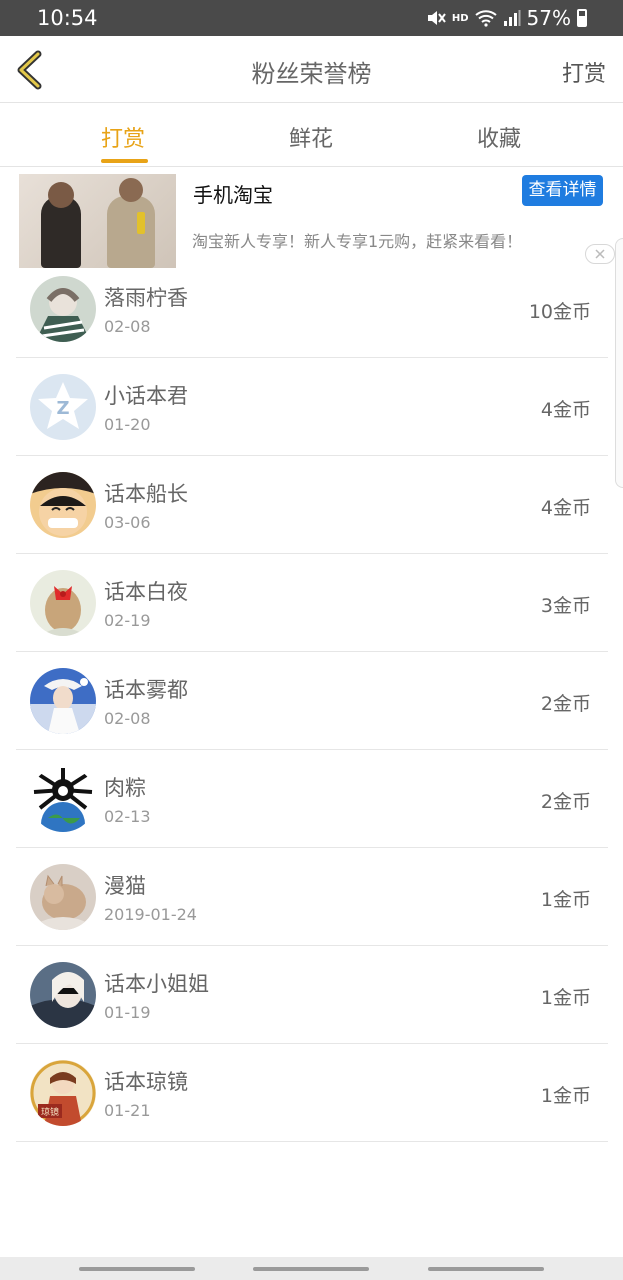 The image size is (623, 1280). Describe the element at coordinates (146, 298) in the screenshot. I see `fan-name: 落雨柠香` at that location.